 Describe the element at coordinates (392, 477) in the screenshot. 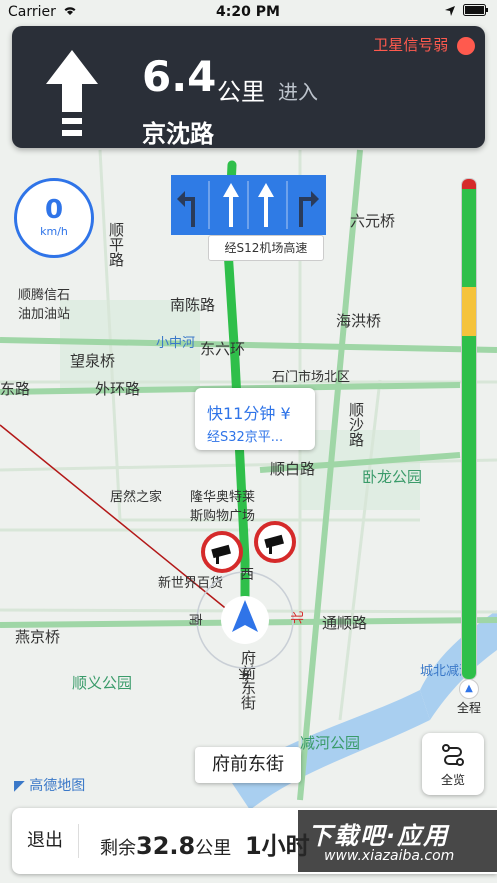

I see `label-wolong-park: 卧龙公园` at that location.